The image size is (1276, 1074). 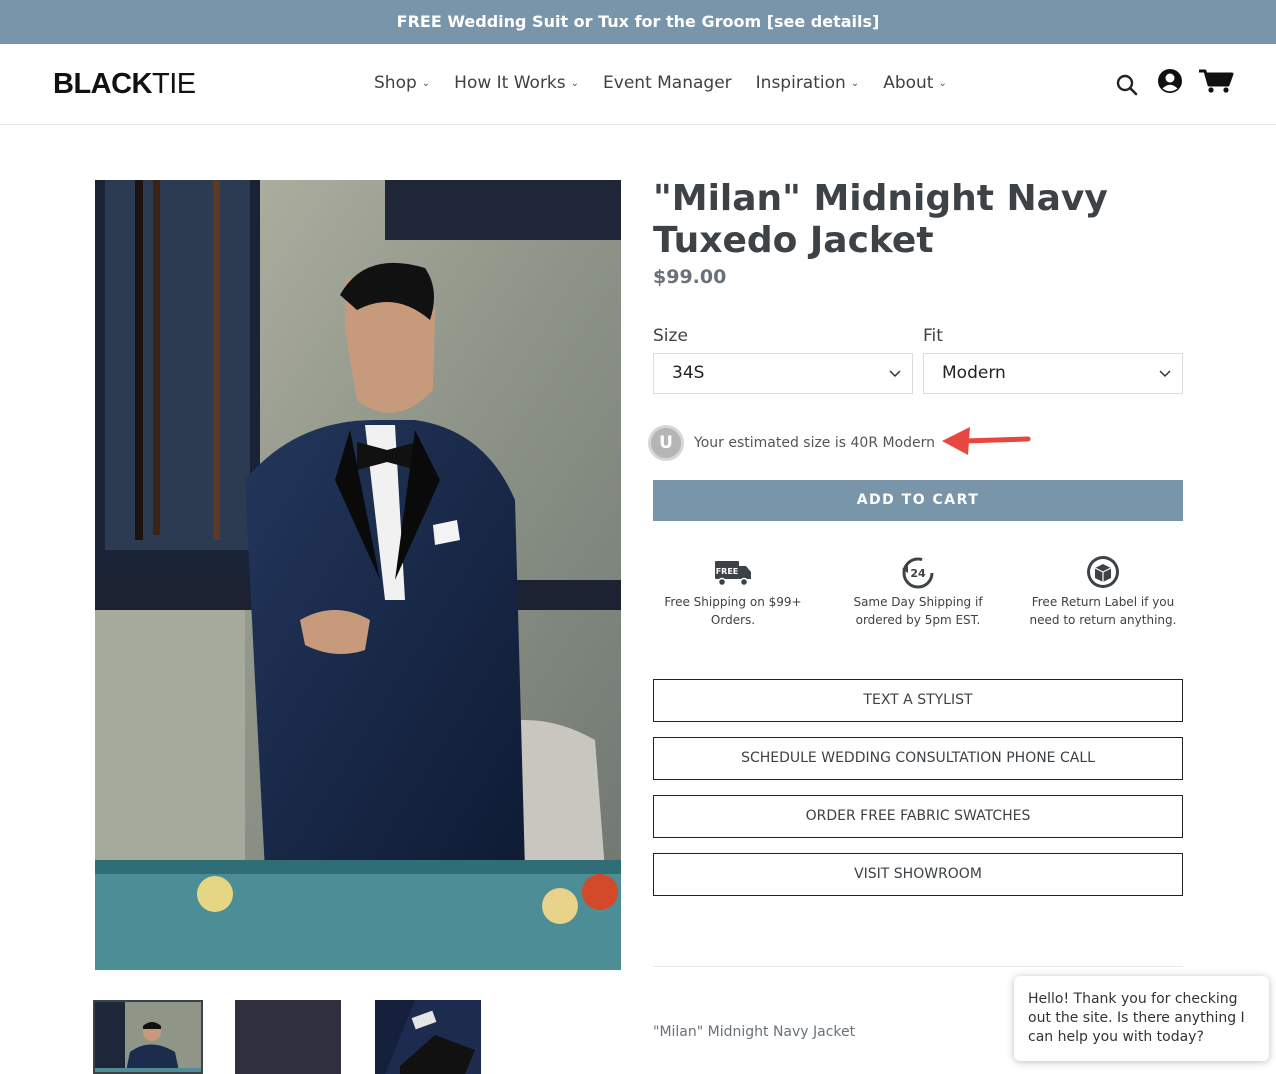 I want to click on size-select: 34S, so click(x=783, y=373).